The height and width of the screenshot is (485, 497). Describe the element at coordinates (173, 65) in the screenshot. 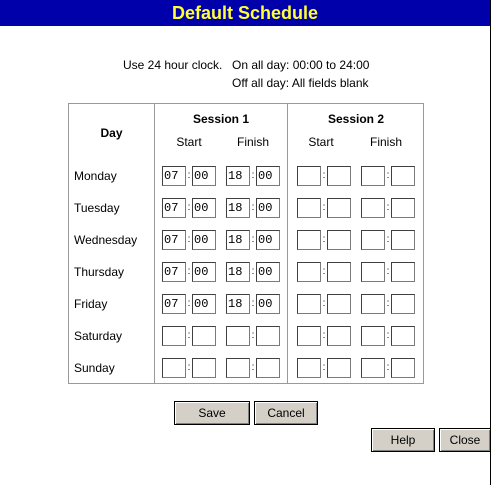

I see `clock-note: Use 24 hour clock.` at that location.